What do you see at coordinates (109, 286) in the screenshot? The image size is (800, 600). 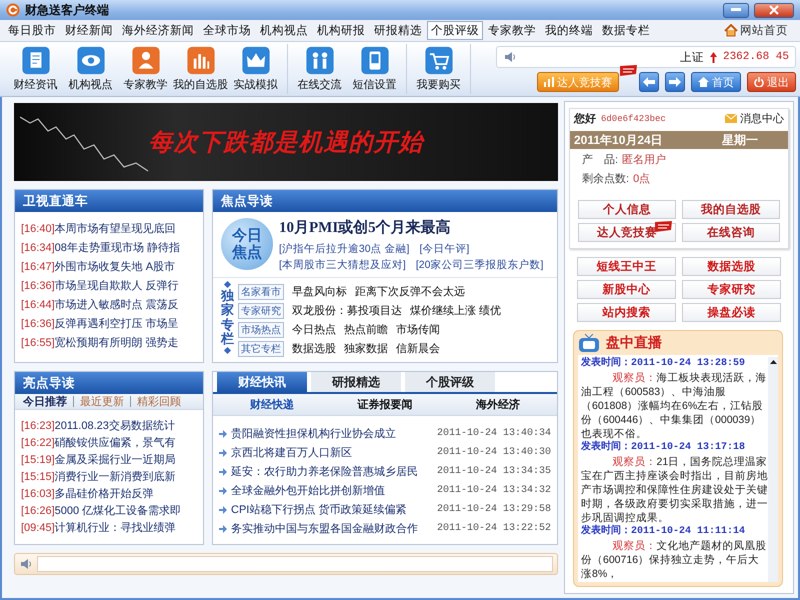 I see `headline-link: [16:36]市场呈现自欺欺人 反弹行` at bounding box center [109, 286].